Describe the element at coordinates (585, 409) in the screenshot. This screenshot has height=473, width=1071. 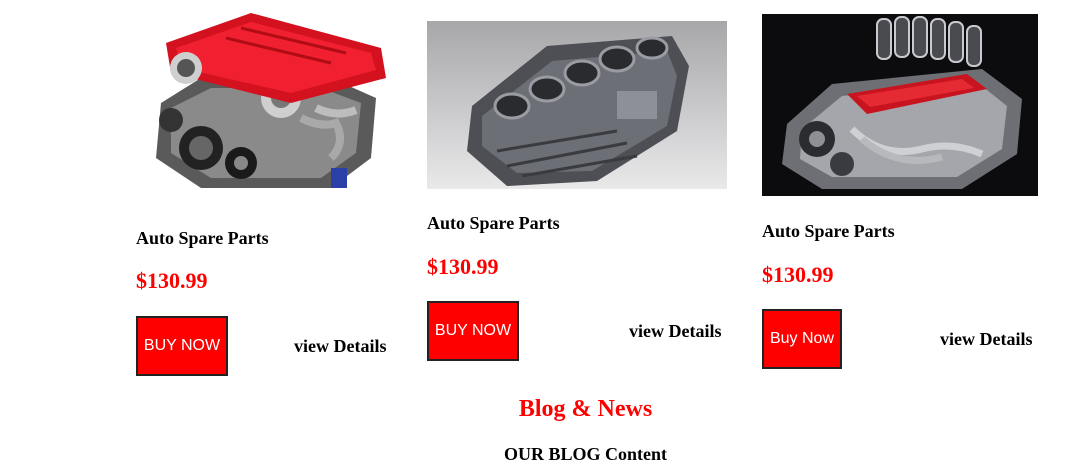
I see `blog-news-heading: Blog & News` at that location.